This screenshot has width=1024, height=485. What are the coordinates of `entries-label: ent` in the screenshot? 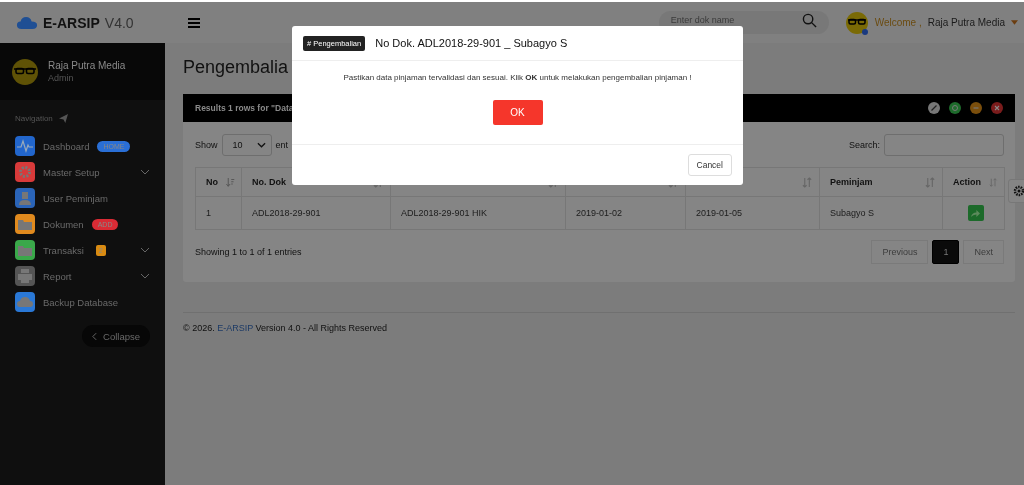 It's located at (282, 145).